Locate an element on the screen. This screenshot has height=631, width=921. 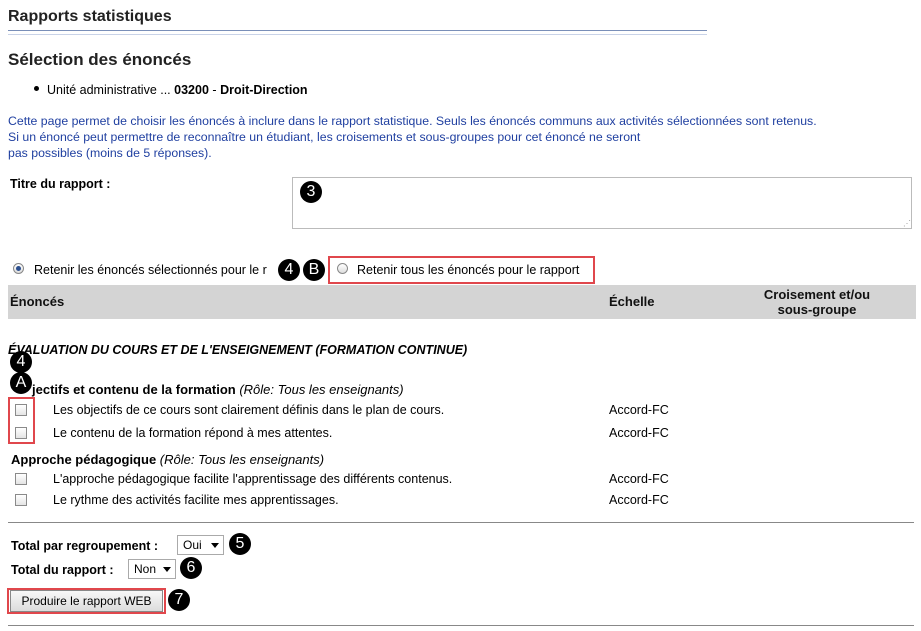
callout-4-top: 4 is located at coordinates (289, 270).